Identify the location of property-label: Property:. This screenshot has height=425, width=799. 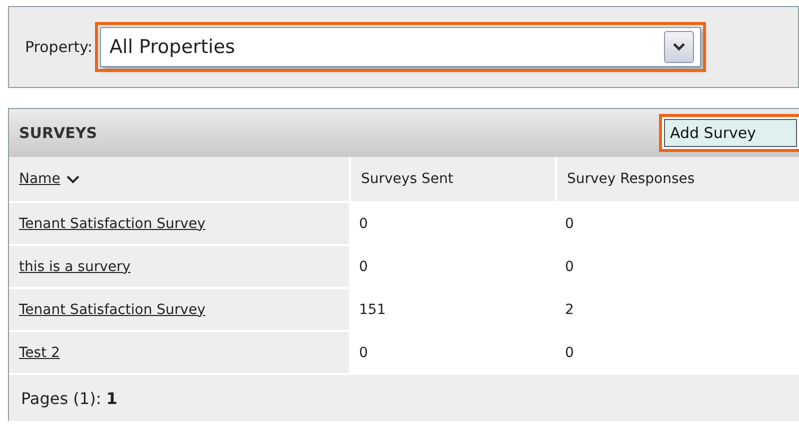
(58, 47).